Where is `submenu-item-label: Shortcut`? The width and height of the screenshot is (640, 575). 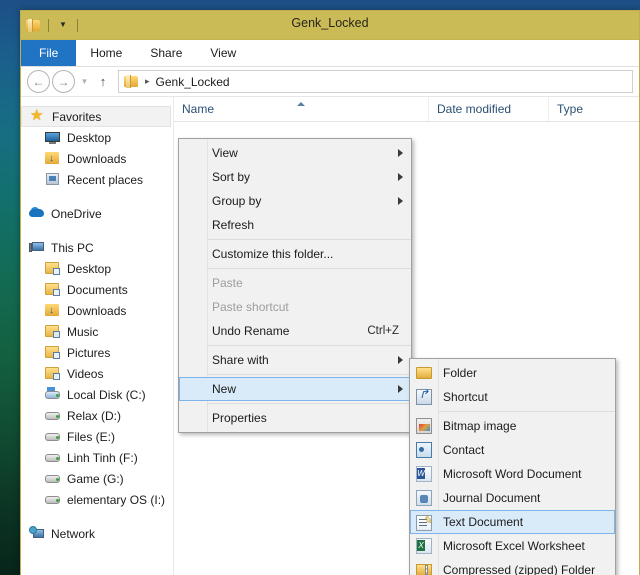 submenu-item-label: Shortcut is located at coordinates (465, 397).